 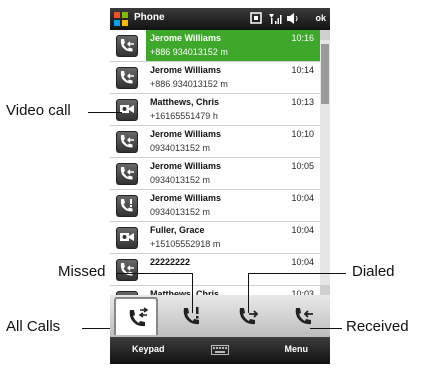 I want to click on call-history-row: Matthews, Chris+16165551479 h10:03, so click(x=215, y=290).